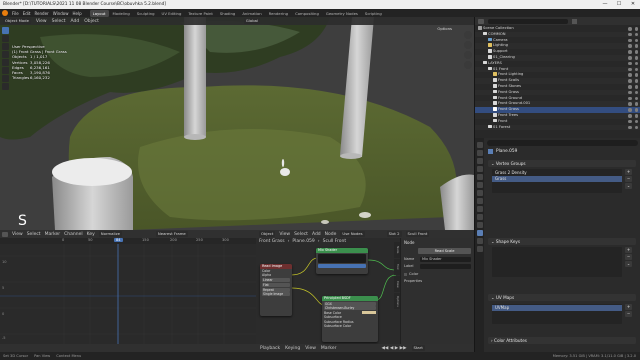 This screenshot has width=640, height=360. Describe the element at coordinates (479, 209) in the screenshot. I see `particles-tab-icon` at that location.